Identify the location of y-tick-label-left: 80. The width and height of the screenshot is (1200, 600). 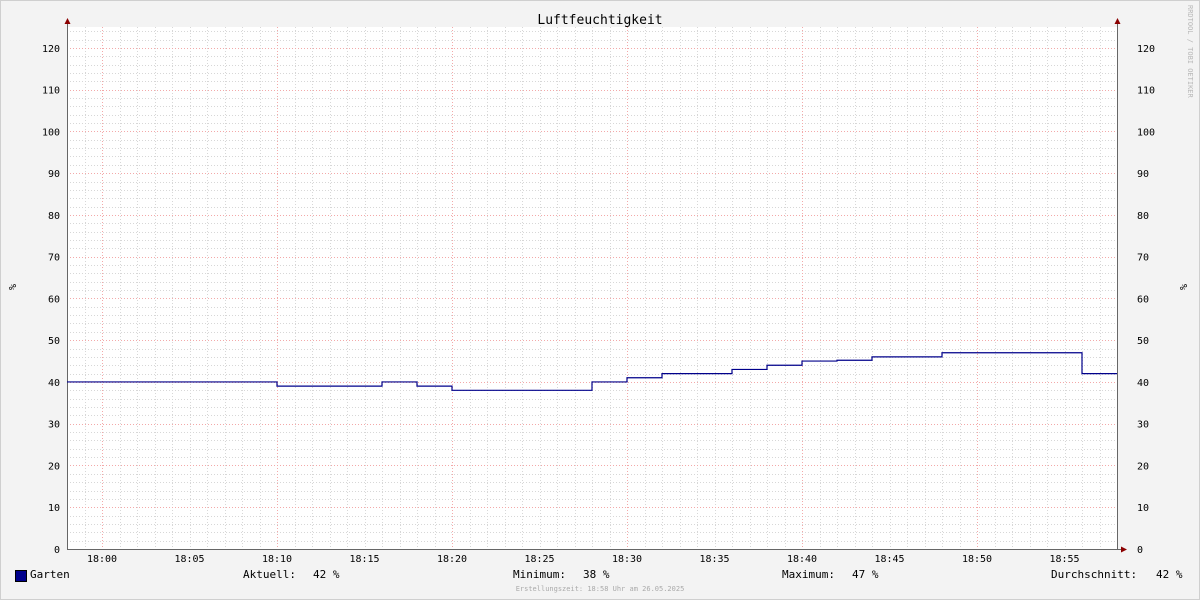
(54, 216).